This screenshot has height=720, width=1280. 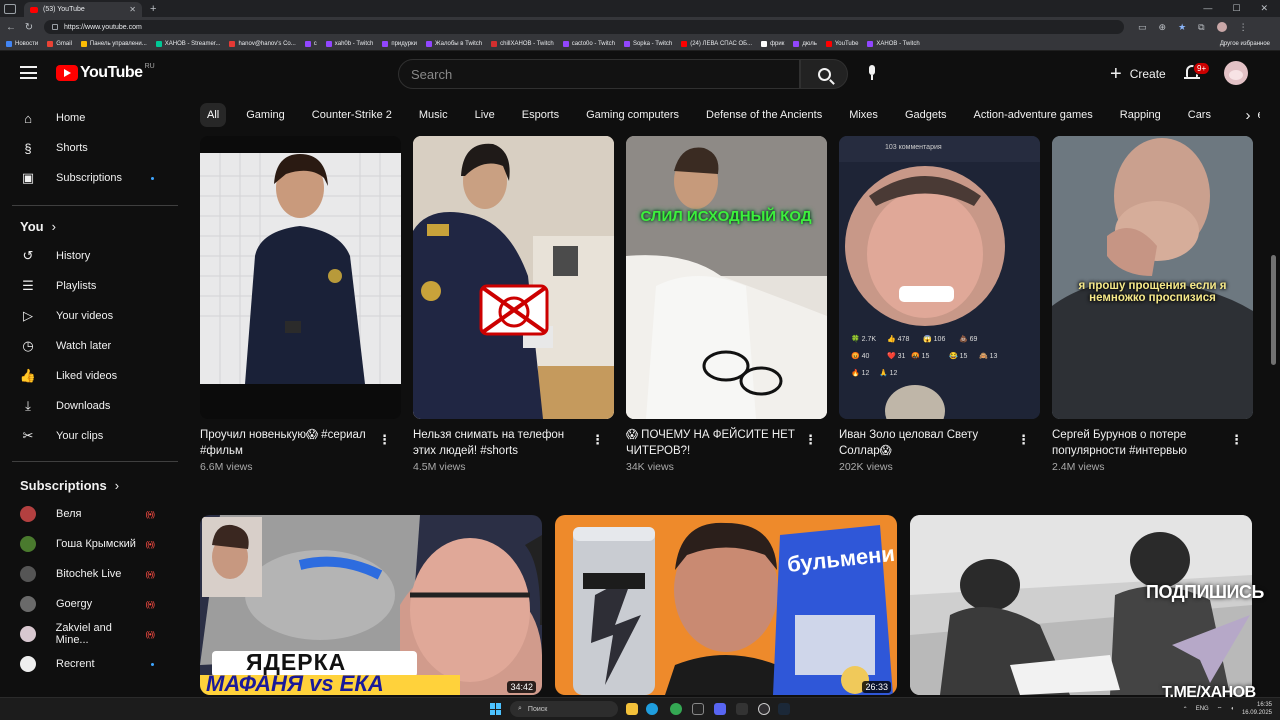 I want to click on sidebar-item-channel: Bitochek Live ((•)), so click(x=95, y=574).